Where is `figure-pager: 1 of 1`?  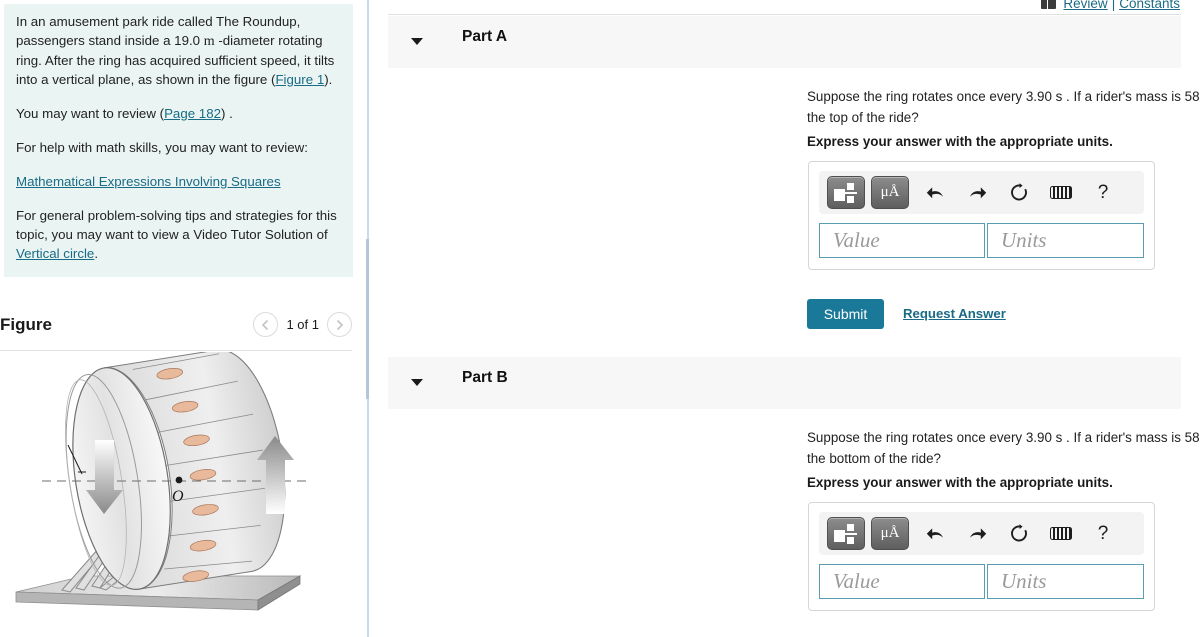 figure-pager: 1 of 1 is located at coordinates (302, 324).